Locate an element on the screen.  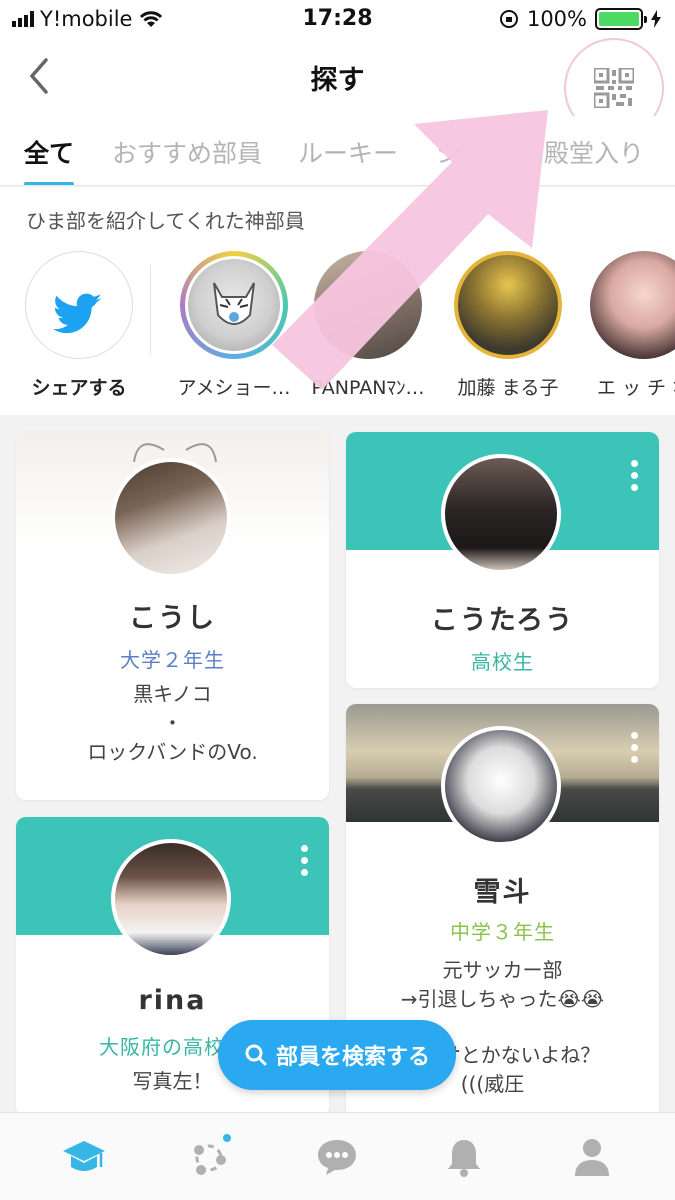
rotation-lock-icon is located at coordinates (508, 19).